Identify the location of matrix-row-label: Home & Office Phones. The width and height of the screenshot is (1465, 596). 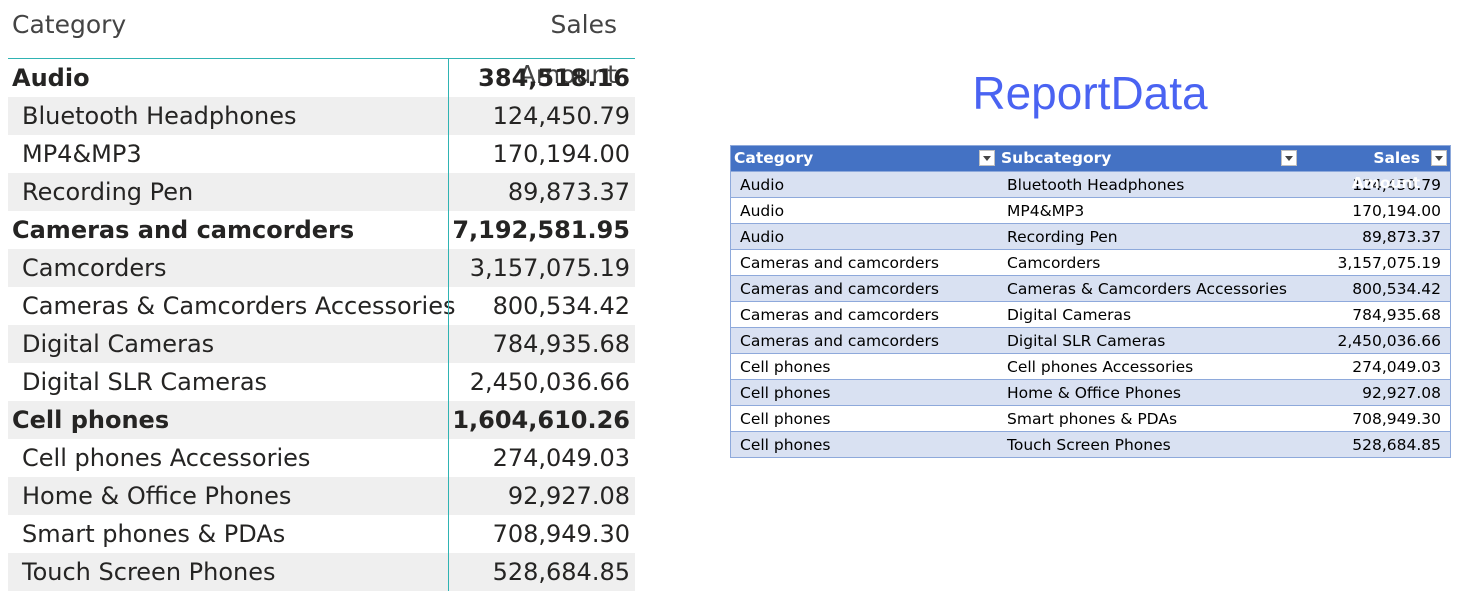
(157, 496).